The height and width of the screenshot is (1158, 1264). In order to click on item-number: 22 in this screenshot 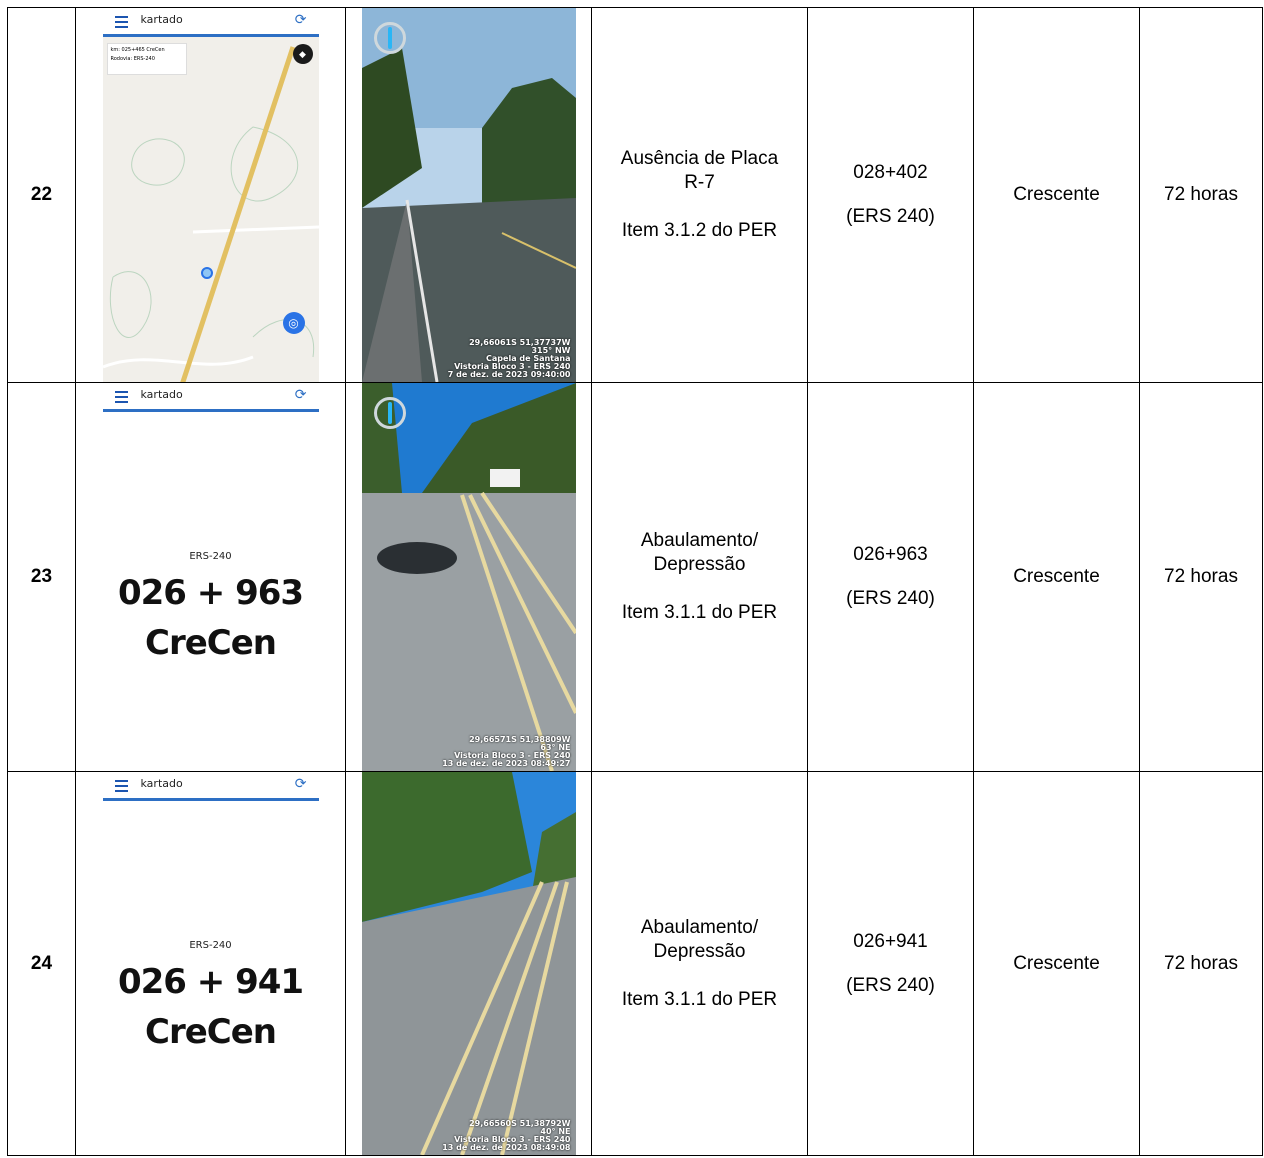, I will do `click(41, 195)`.